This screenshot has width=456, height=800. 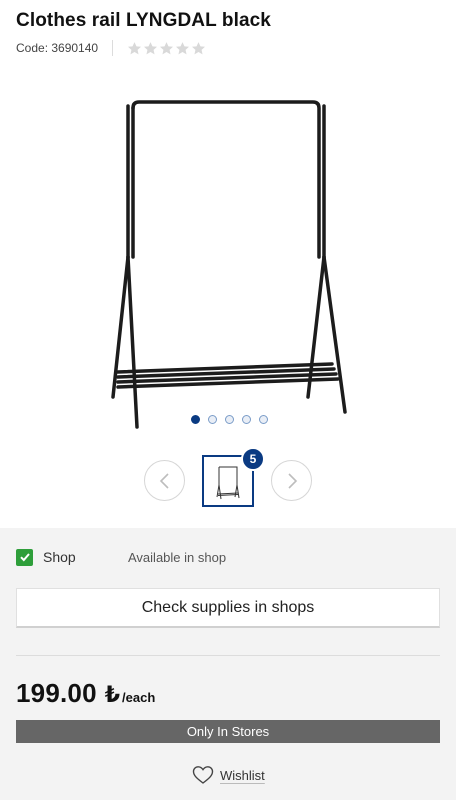 I want to click on only-in-stores-bar: Only In Stores, so click(x=228, y=731).